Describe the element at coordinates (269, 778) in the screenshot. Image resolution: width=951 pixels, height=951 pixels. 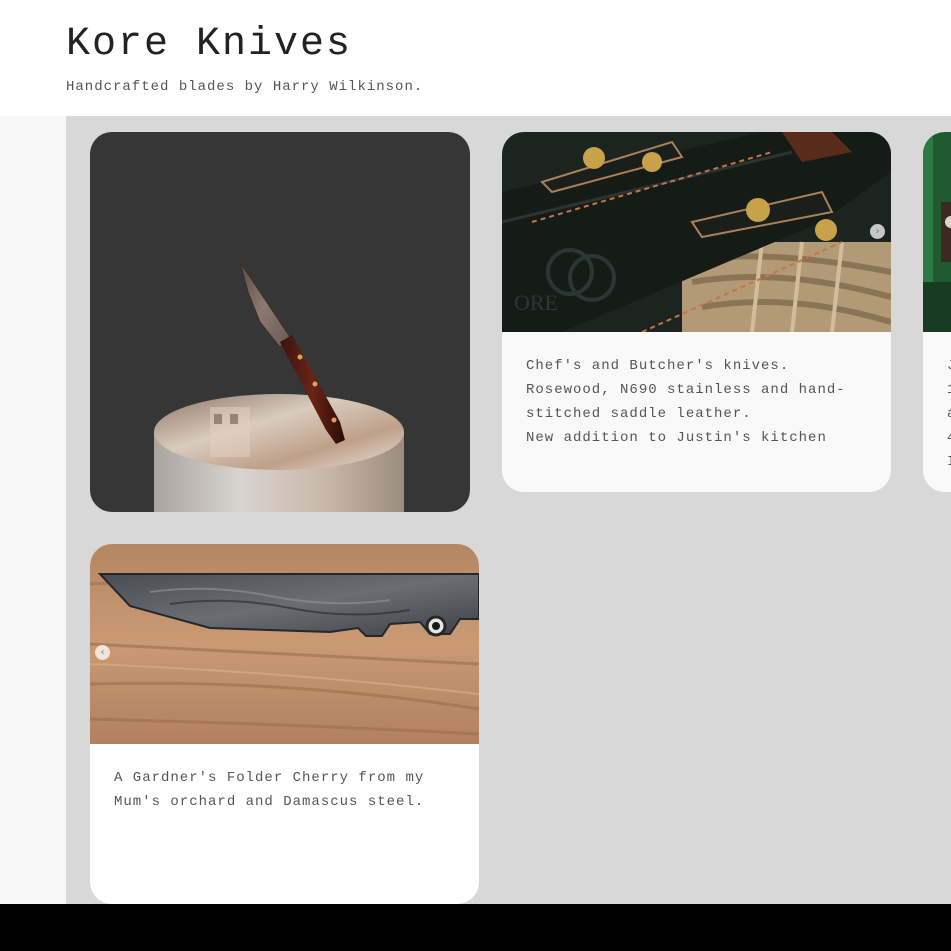
I see `caption-line: A Gardner's Folder Cherry from my` at that location.